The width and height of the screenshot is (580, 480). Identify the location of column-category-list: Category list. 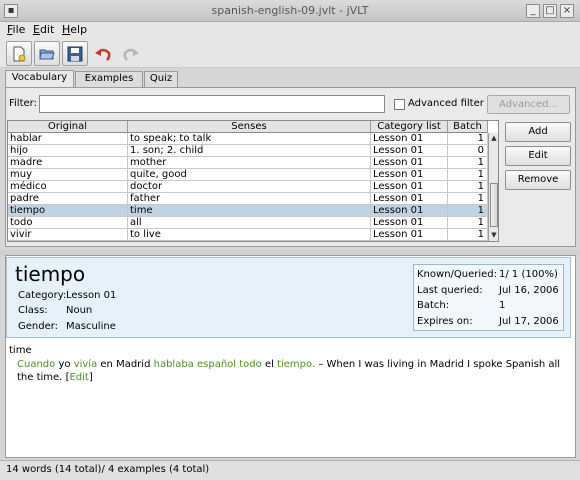
(409, 127).